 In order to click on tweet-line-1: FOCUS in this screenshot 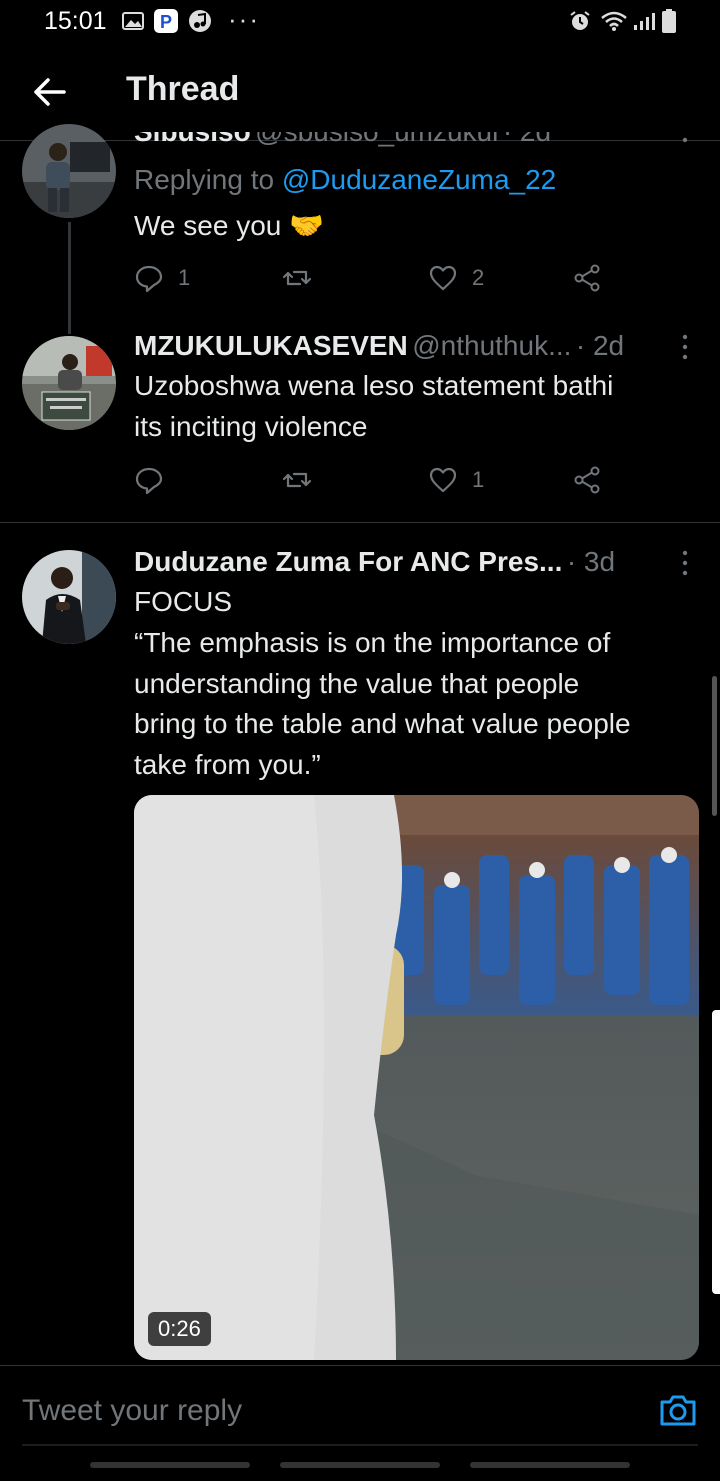, I will do `click(183, 601)`.